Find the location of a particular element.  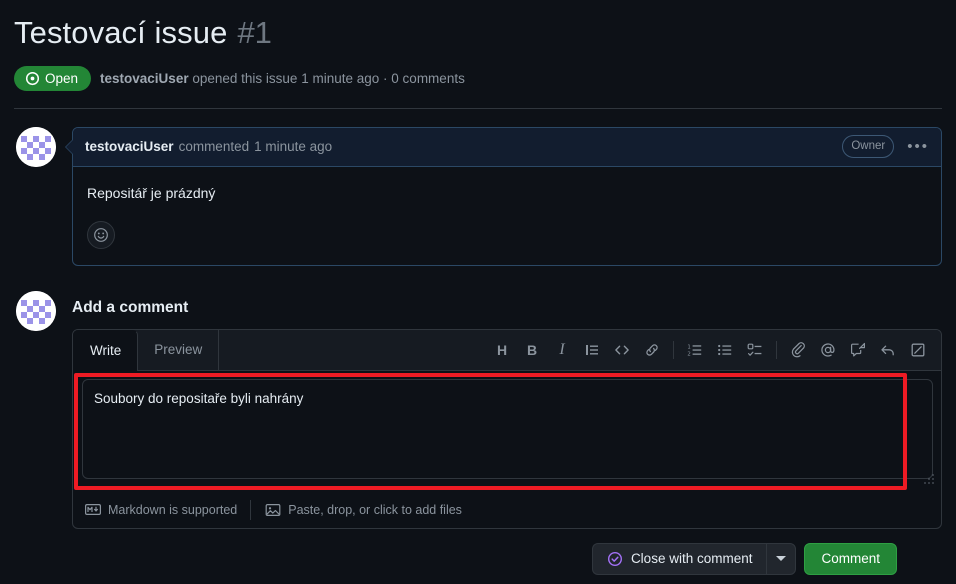

issue-number: #1 is located at coordinates (254, 32).